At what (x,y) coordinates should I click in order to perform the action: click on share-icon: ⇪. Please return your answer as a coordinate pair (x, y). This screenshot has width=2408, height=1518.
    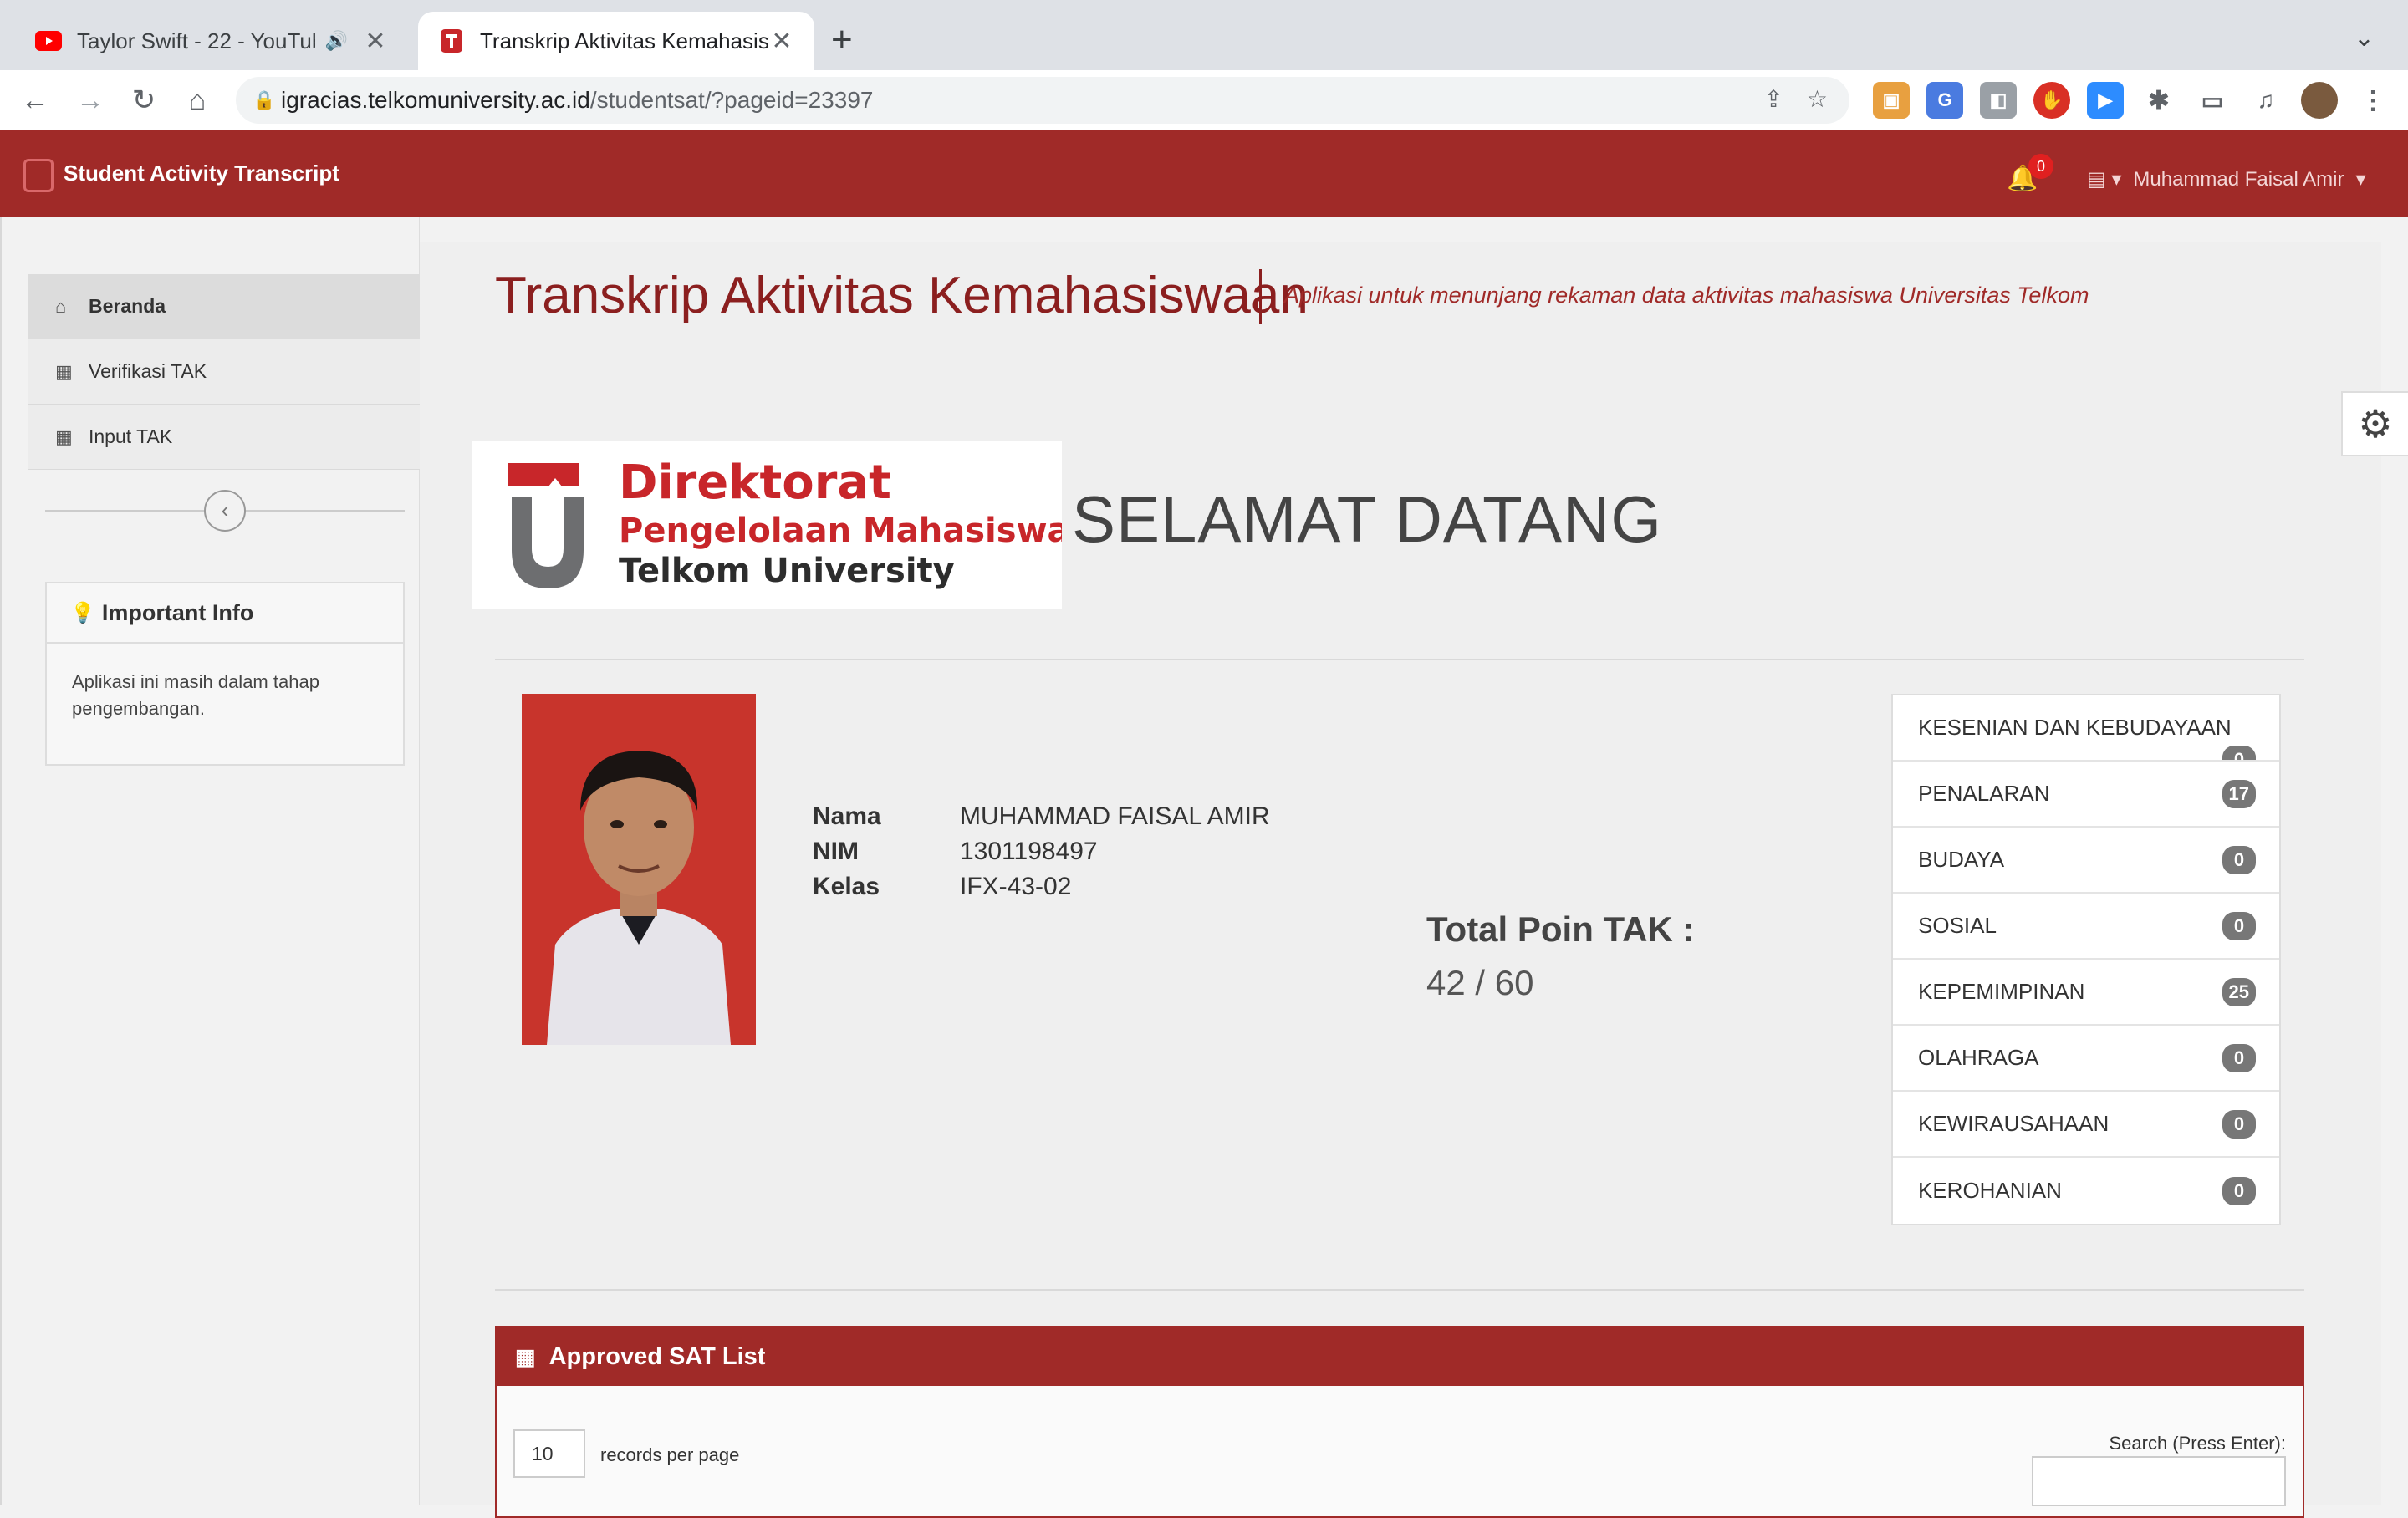
    Looking at the image, I should click on (1773, 99).